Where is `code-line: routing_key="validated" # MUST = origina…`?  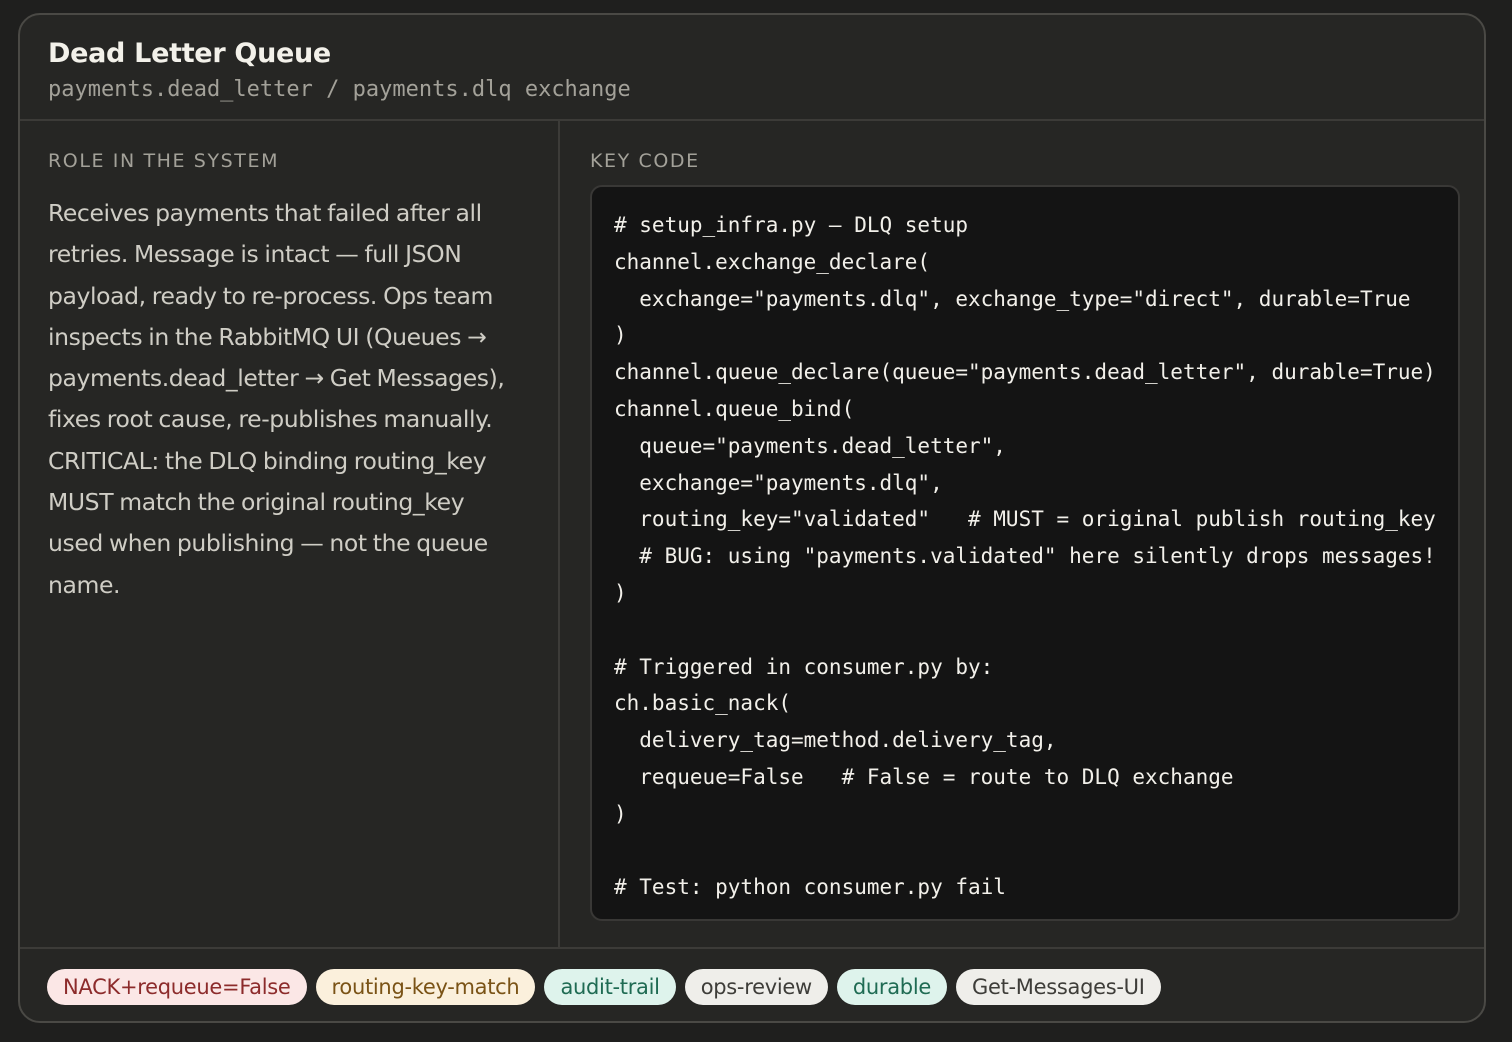 code-line: routing_key="validated" # MUST = origina… is located at coordinates (1025, 519).